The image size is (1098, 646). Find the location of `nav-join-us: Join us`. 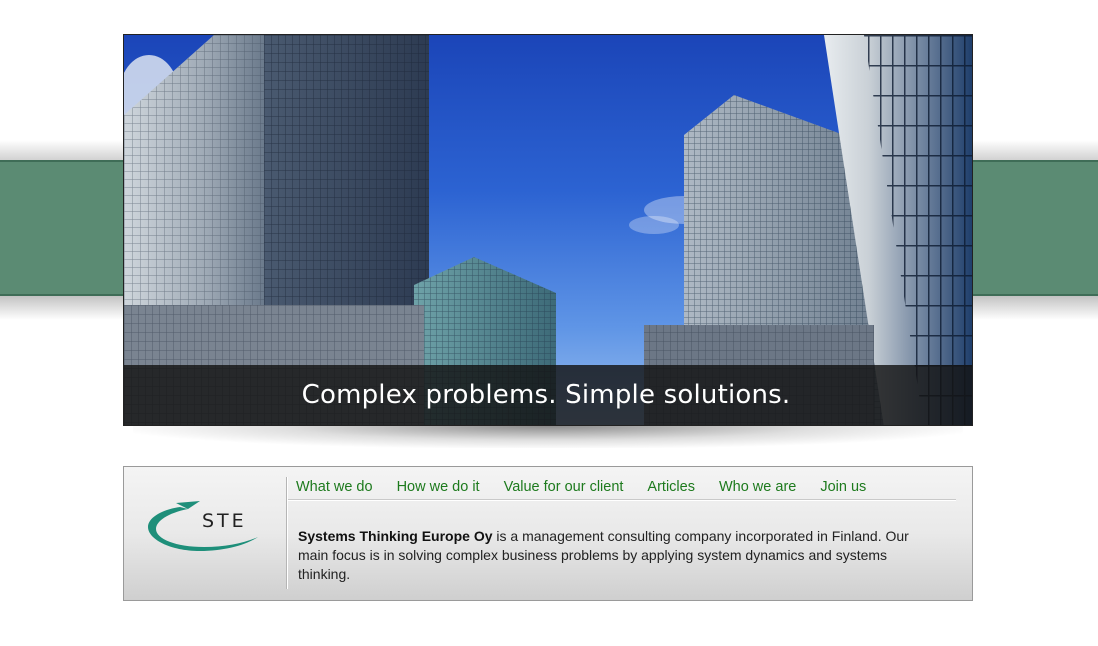

nav-join-us: Join us is located at coordinates (843, 488).